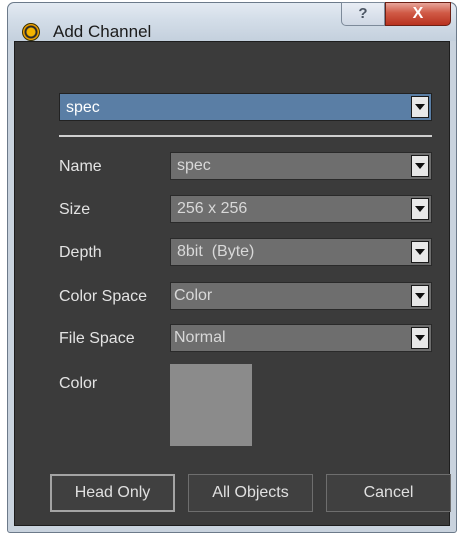 This screenshot has height=539, width=467. Describe the element at coordinates (112, 493) in the screenshot. I see `head-only-button: Head Only` at that location.